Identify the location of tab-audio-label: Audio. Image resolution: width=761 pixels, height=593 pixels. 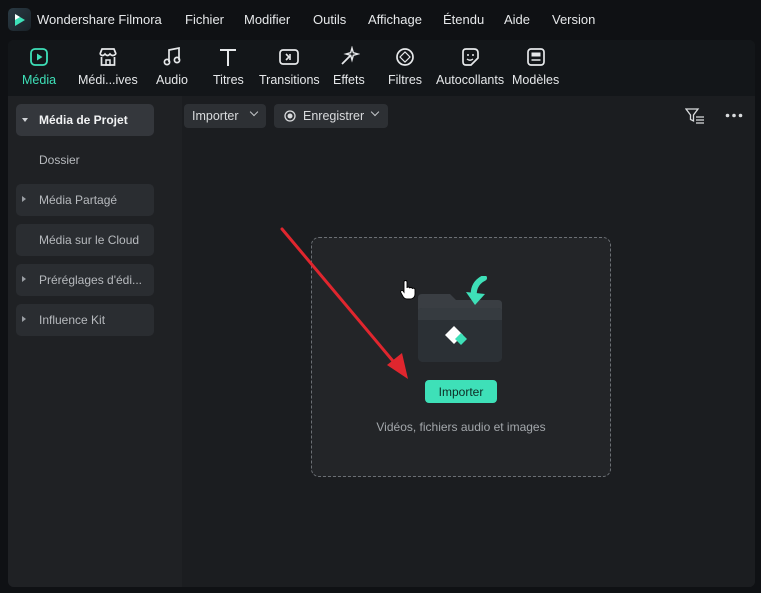
(172, 80).